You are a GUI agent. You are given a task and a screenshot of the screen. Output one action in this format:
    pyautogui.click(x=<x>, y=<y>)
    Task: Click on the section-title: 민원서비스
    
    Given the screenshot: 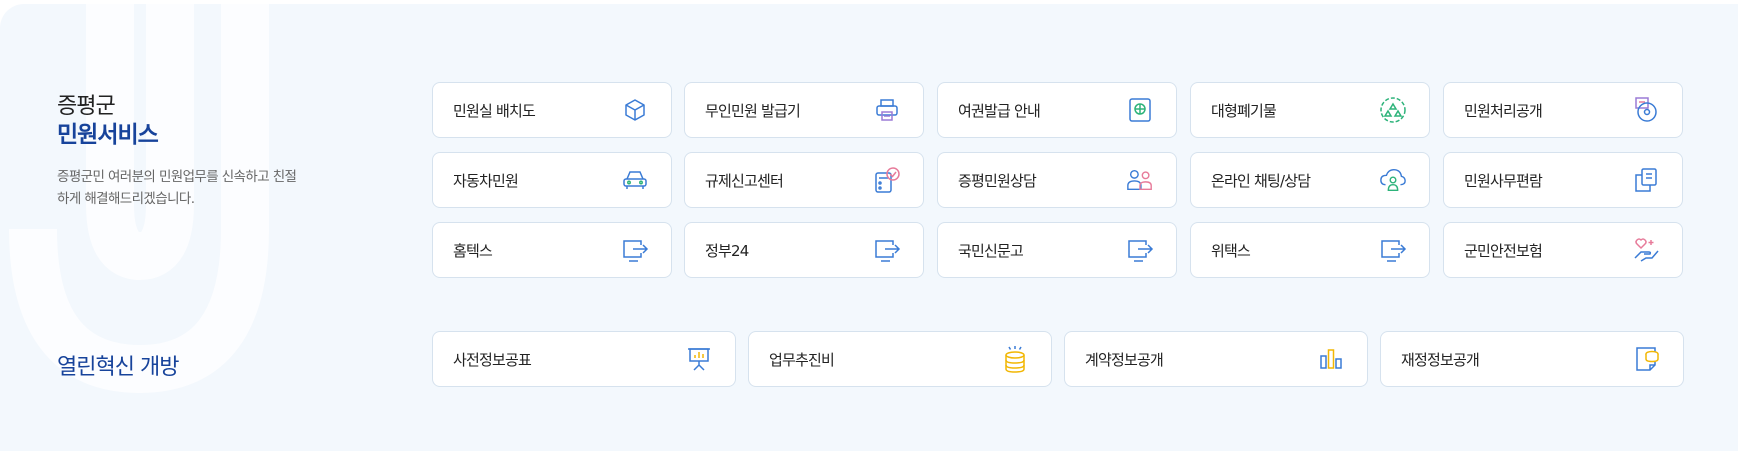 What is the action you would take?
    pyautogui.click(x=108, y=135)
    